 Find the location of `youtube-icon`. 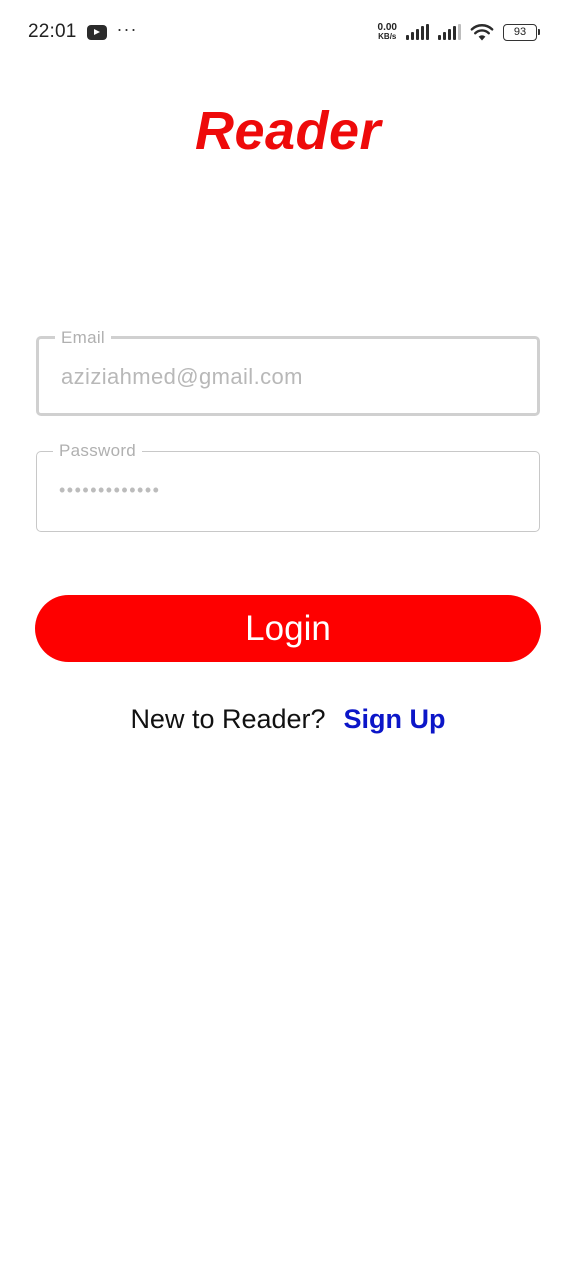

youtube-icon is located at coordinates (96, 32).